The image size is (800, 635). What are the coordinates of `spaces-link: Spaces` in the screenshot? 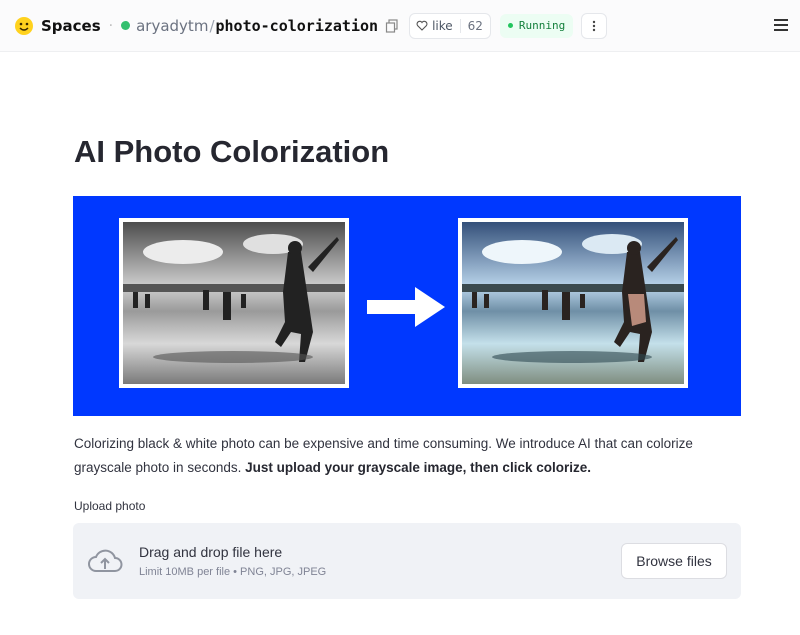 It's located at (71, 26).